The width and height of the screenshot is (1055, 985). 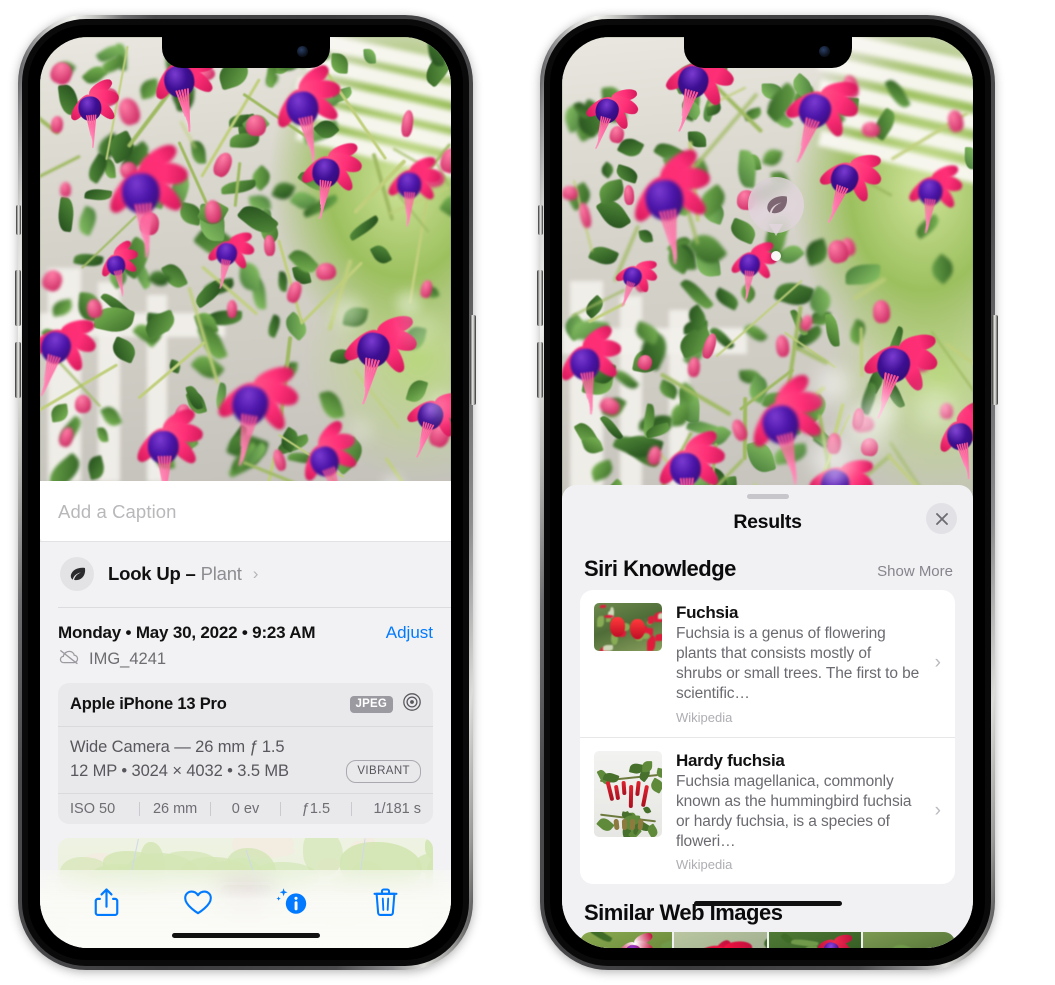 I want to click on caption-placeholder: Add a Caption, so click(x=117, y=511).